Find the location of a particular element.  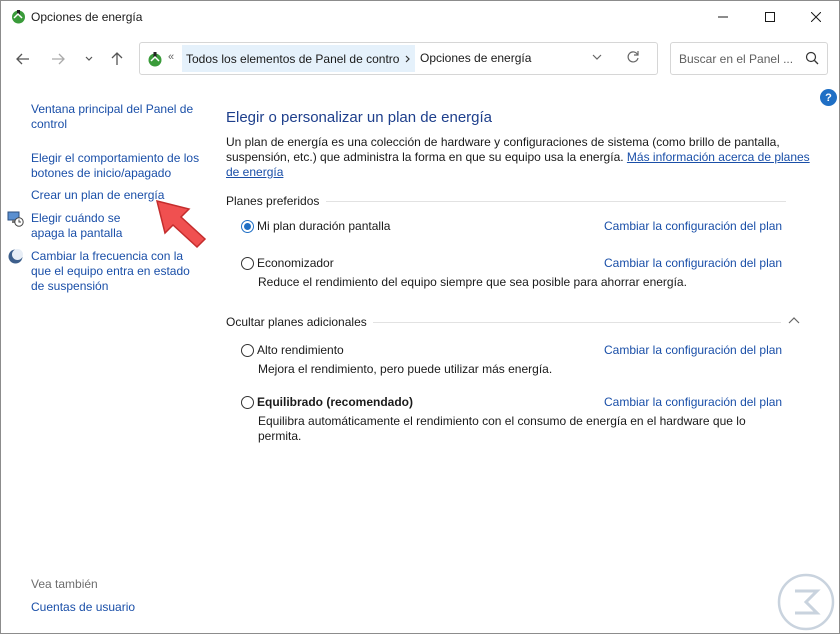

address-dropdown is located at coordinates (597, 58).